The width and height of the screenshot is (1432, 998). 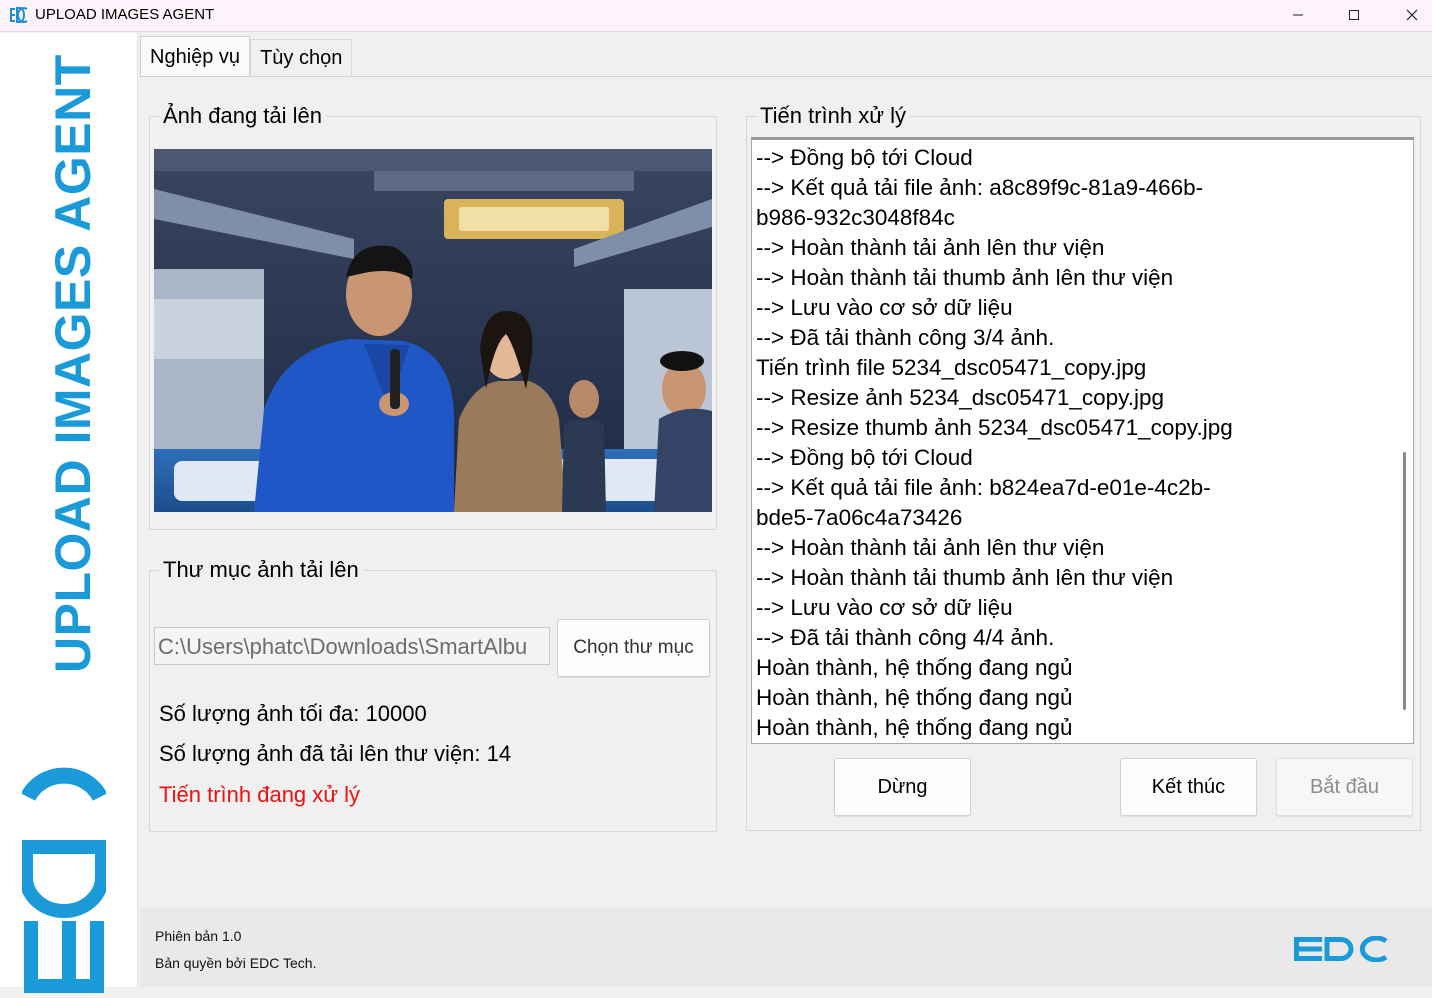 What do you see at coordinates (125, 14) in the screenshot?
I see `window-title: UPLOAD IMAGES AGENT` at bounding box center [125, 14].